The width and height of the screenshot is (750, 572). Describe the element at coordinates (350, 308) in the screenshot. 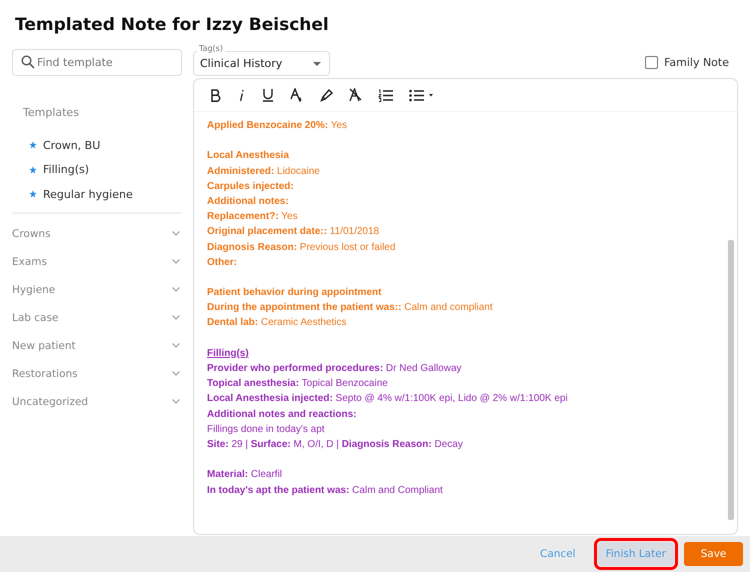

I see `note-line: During the appointment the patient was:: Calm and compliant` at that location.